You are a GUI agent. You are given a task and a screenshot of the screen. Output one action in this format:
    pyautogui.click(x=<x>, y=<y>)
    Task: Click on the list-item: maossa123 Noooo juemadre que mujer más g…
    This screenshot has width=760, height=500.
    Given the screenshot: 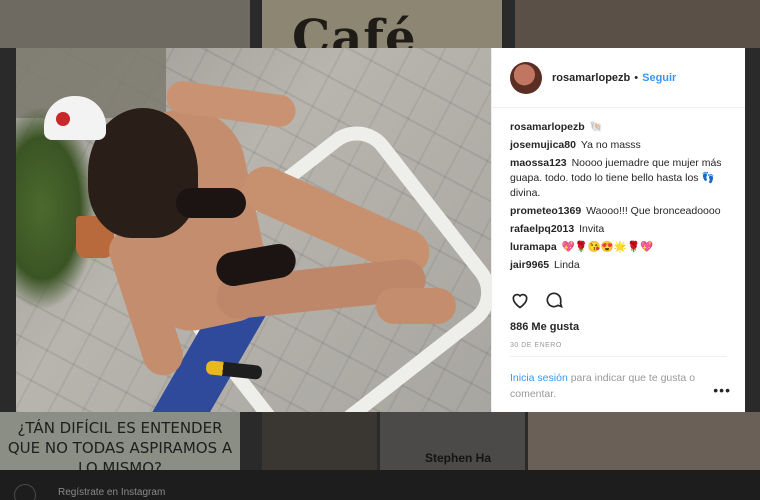 What is the action you would take?
    pyautogui.click(x=618, y=178)
    